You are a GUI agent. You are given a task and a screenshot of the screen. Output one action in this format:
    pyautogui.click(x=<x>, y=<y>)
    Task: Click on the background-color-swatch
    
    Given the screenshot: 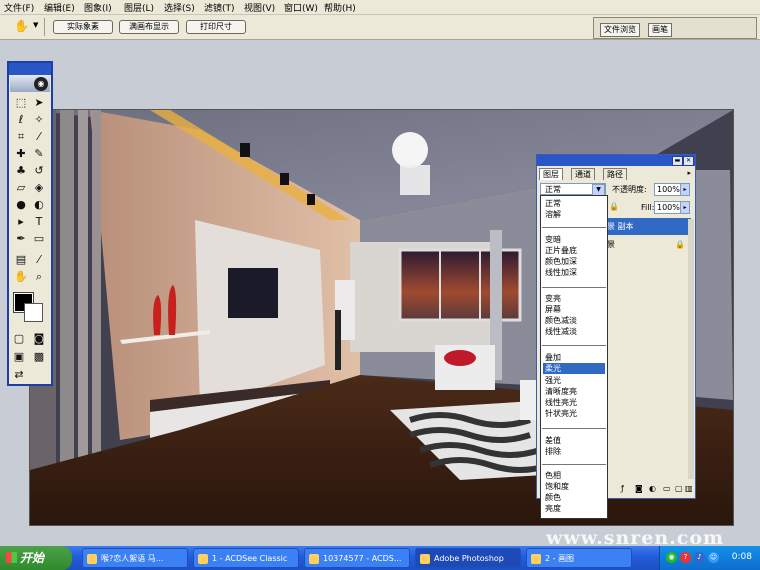 What is the action you would take?
    pyautogui.click(x=33, y=312)
    